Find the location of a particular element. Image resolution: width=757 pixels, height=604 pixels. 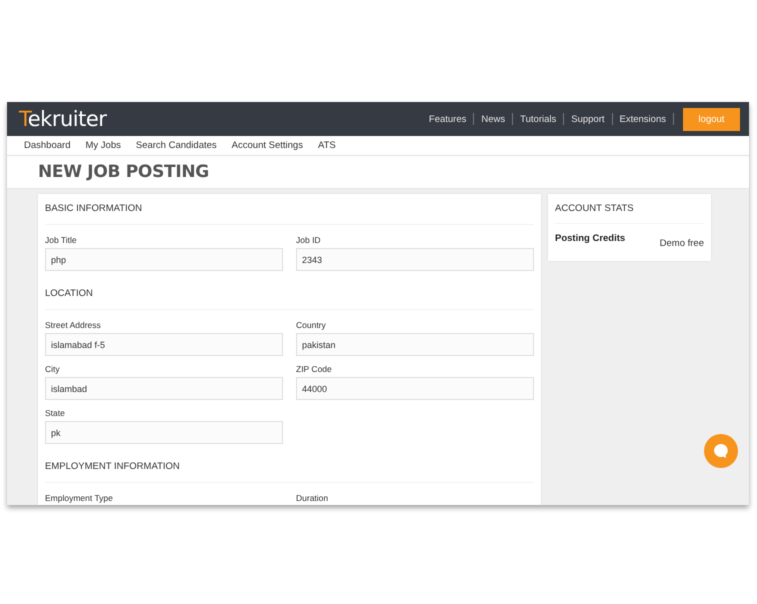

field-label: Duration is located at coordinates (313, 498).